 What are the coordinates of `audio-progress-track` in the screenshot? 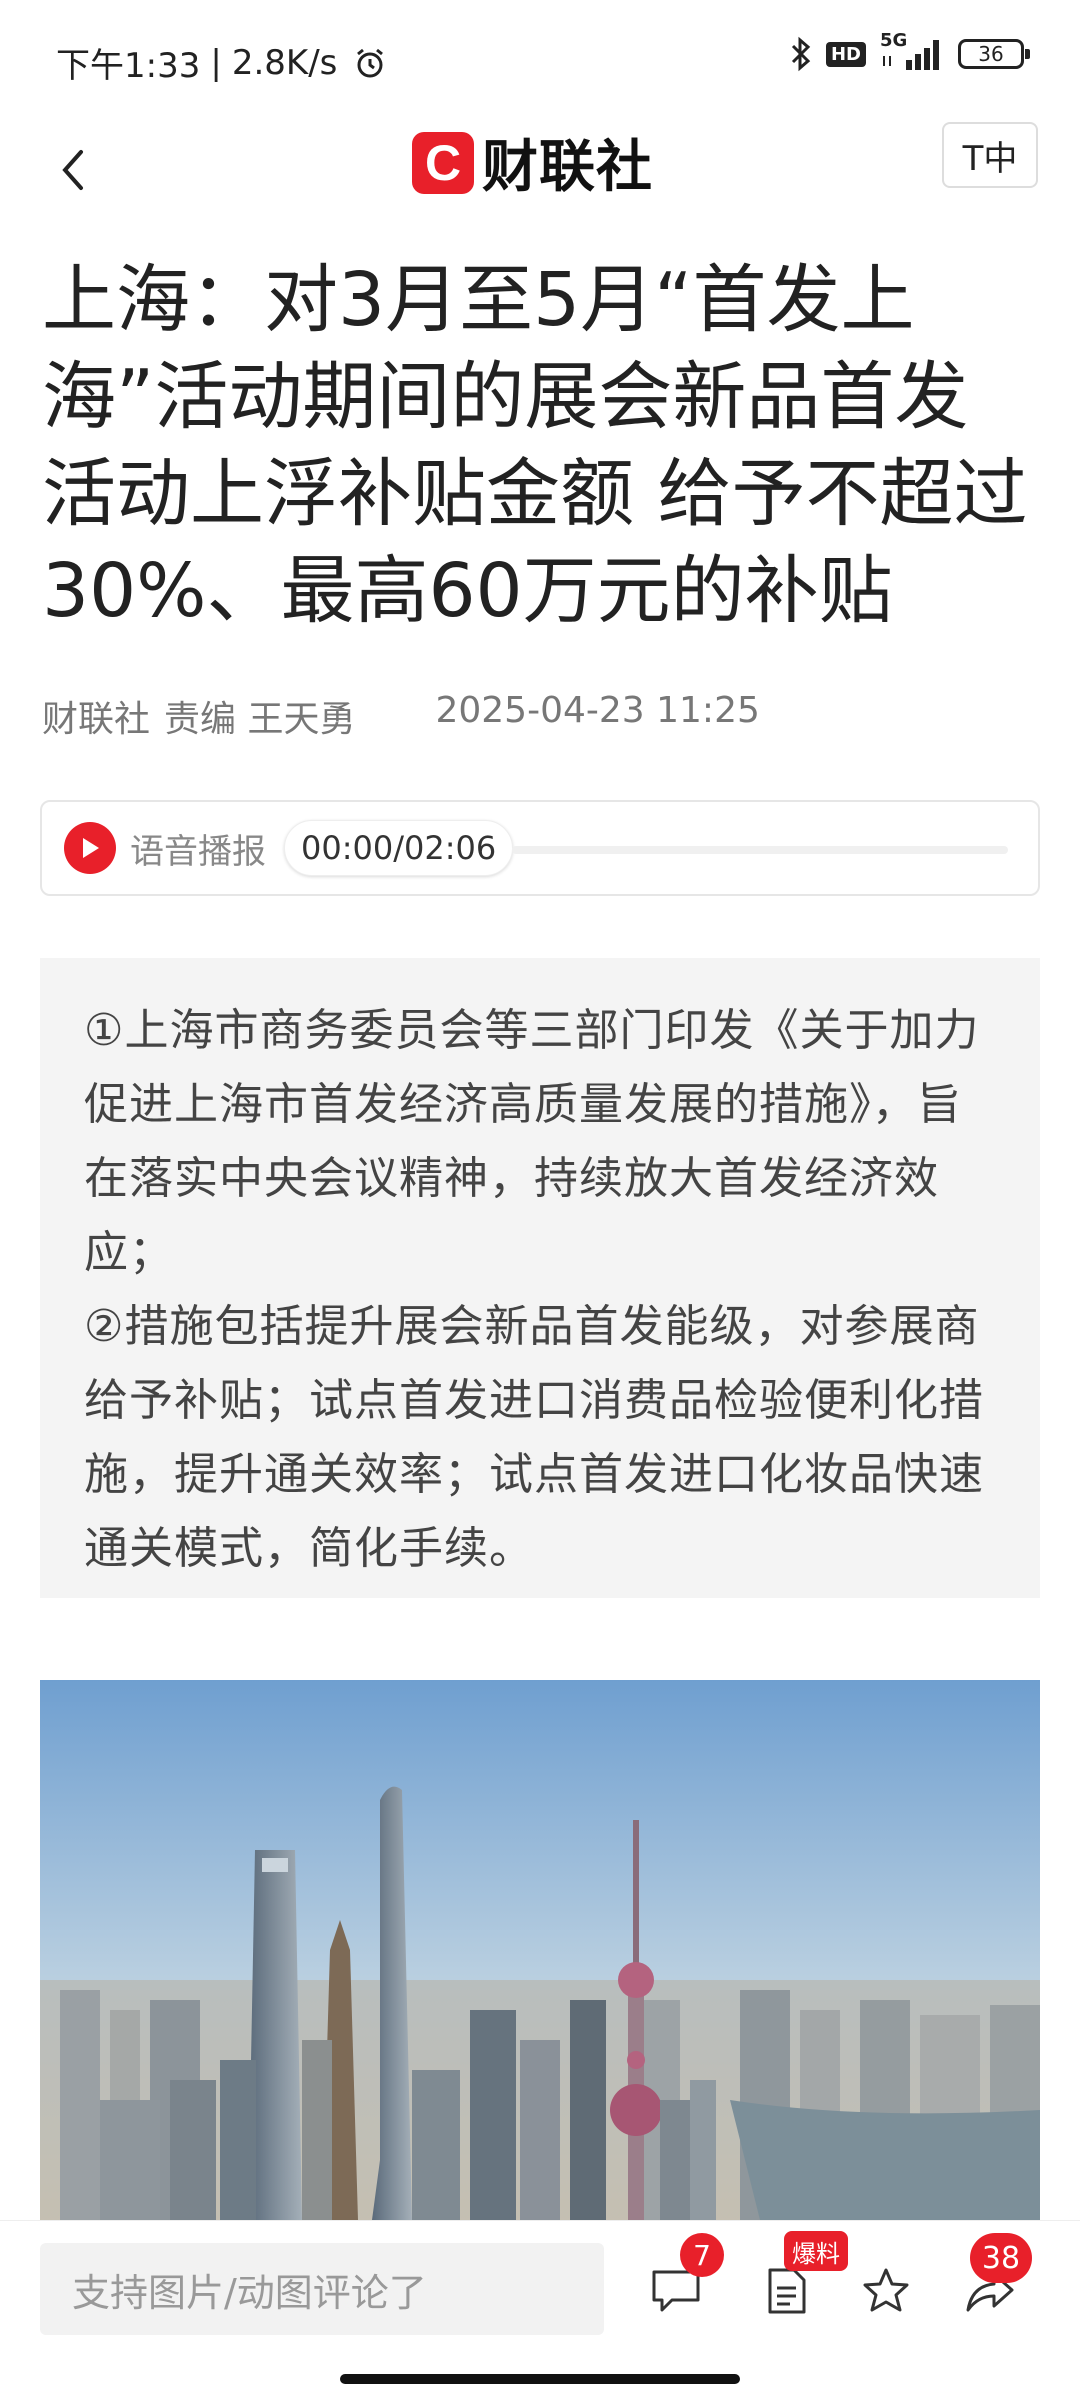 It's located at (760, 850).